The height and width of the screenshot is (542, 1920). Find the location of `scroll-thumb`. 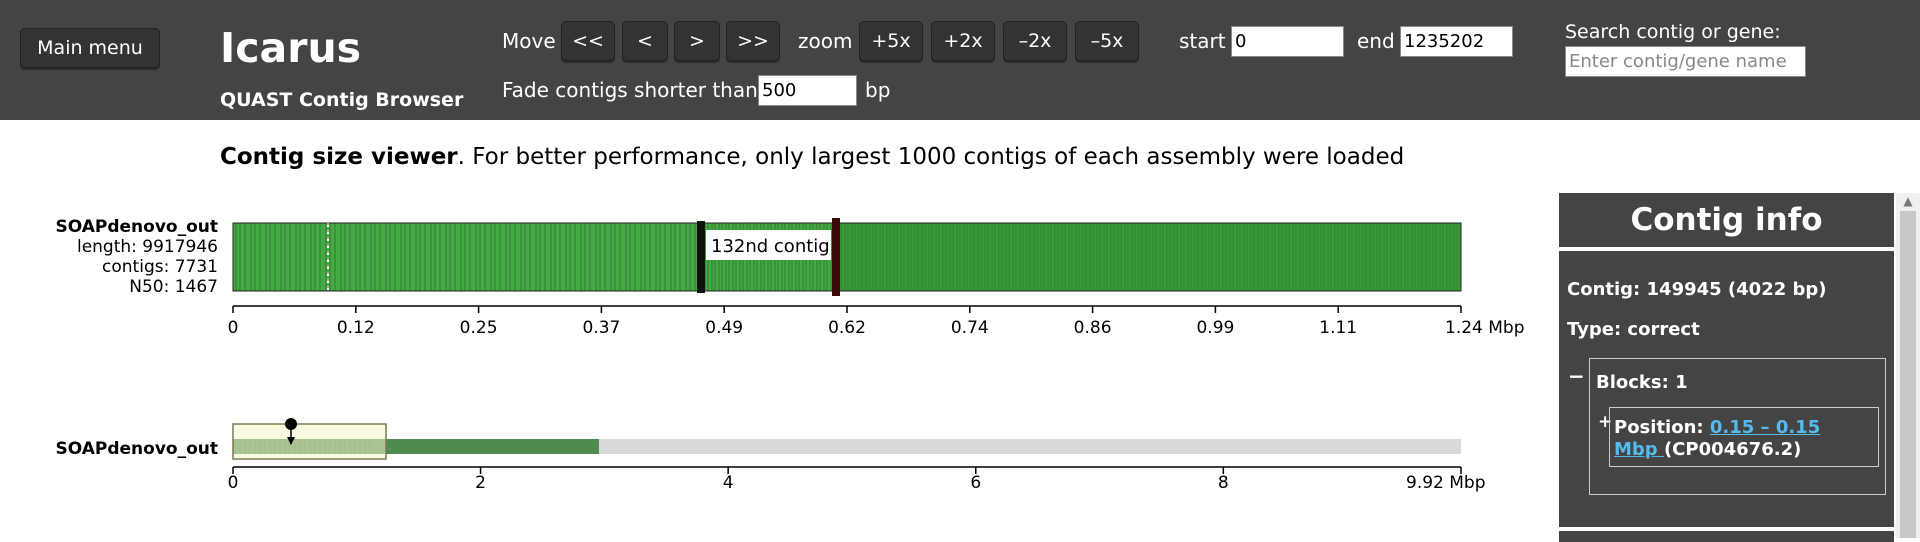

scroll-thumb is located at coordinates (1908, 374).